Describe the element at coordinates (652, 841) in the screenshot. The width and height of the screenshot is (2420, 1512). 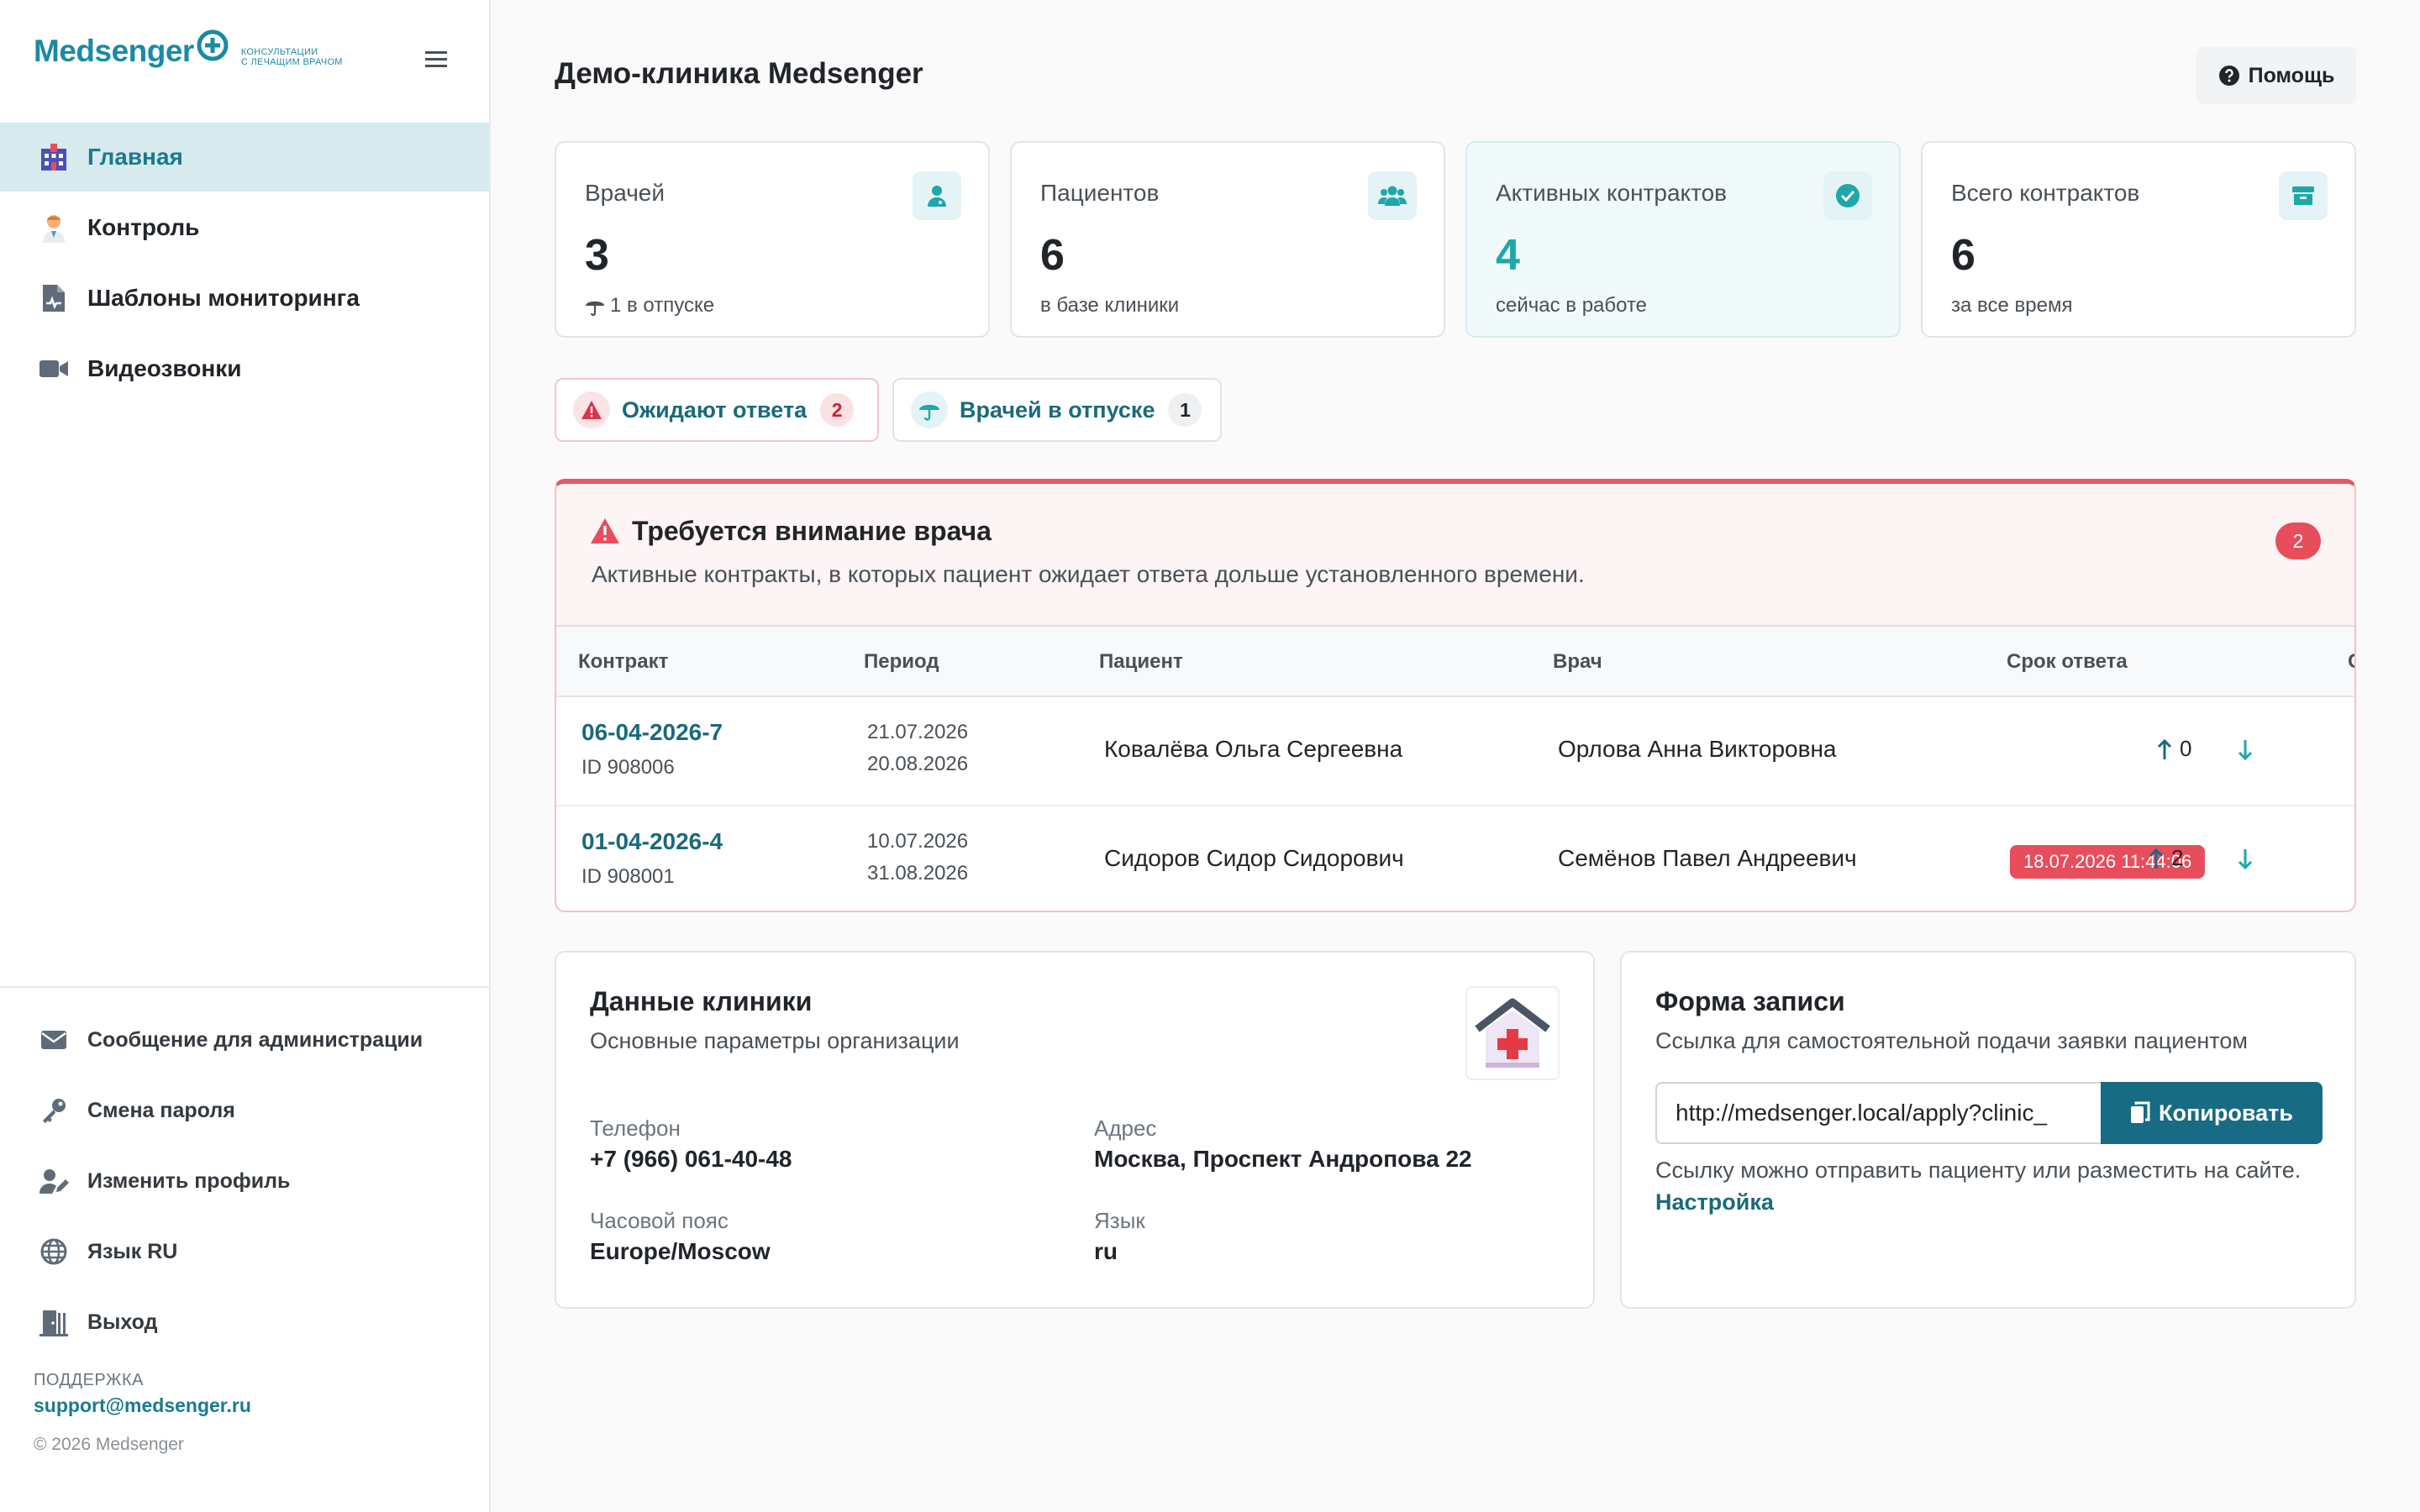
I see `contract-link: 01-04-2026-4` at that location.